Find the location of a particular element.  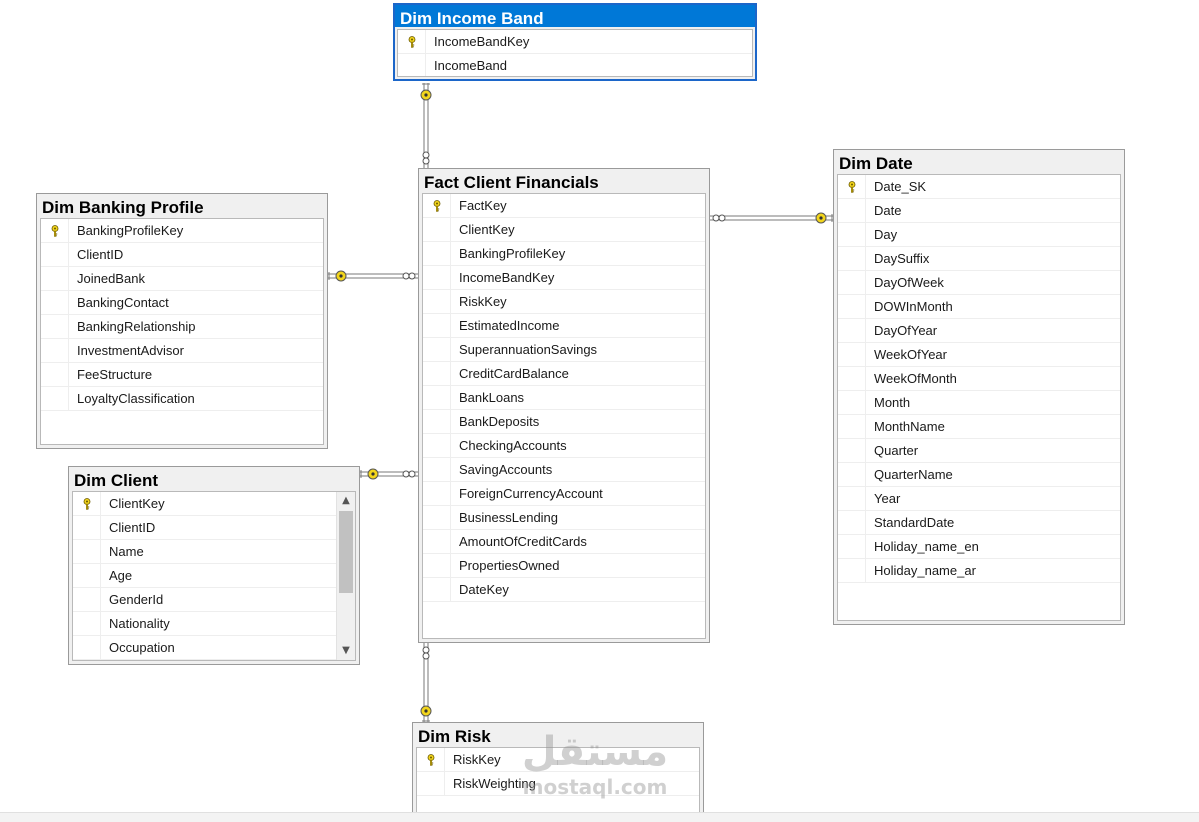

column-row: Date_SK is located at coordinates (979, 187).